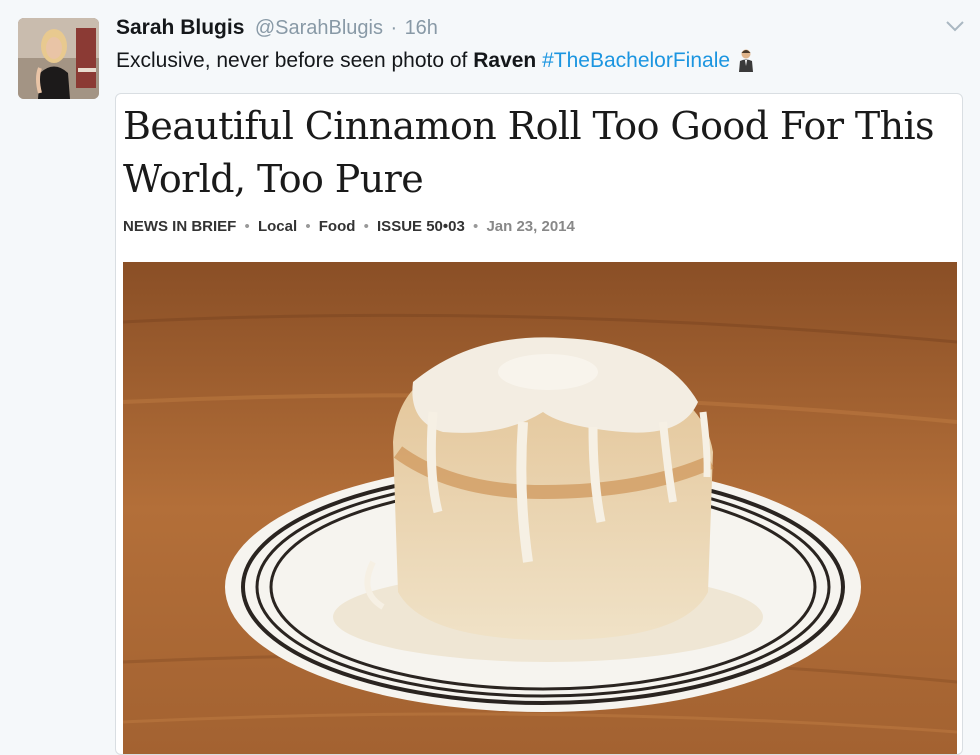 The width and height of the screenshot is (980, 755). I want to click on hashtag-link: #TheBachelorFinale, so click(636, 61).